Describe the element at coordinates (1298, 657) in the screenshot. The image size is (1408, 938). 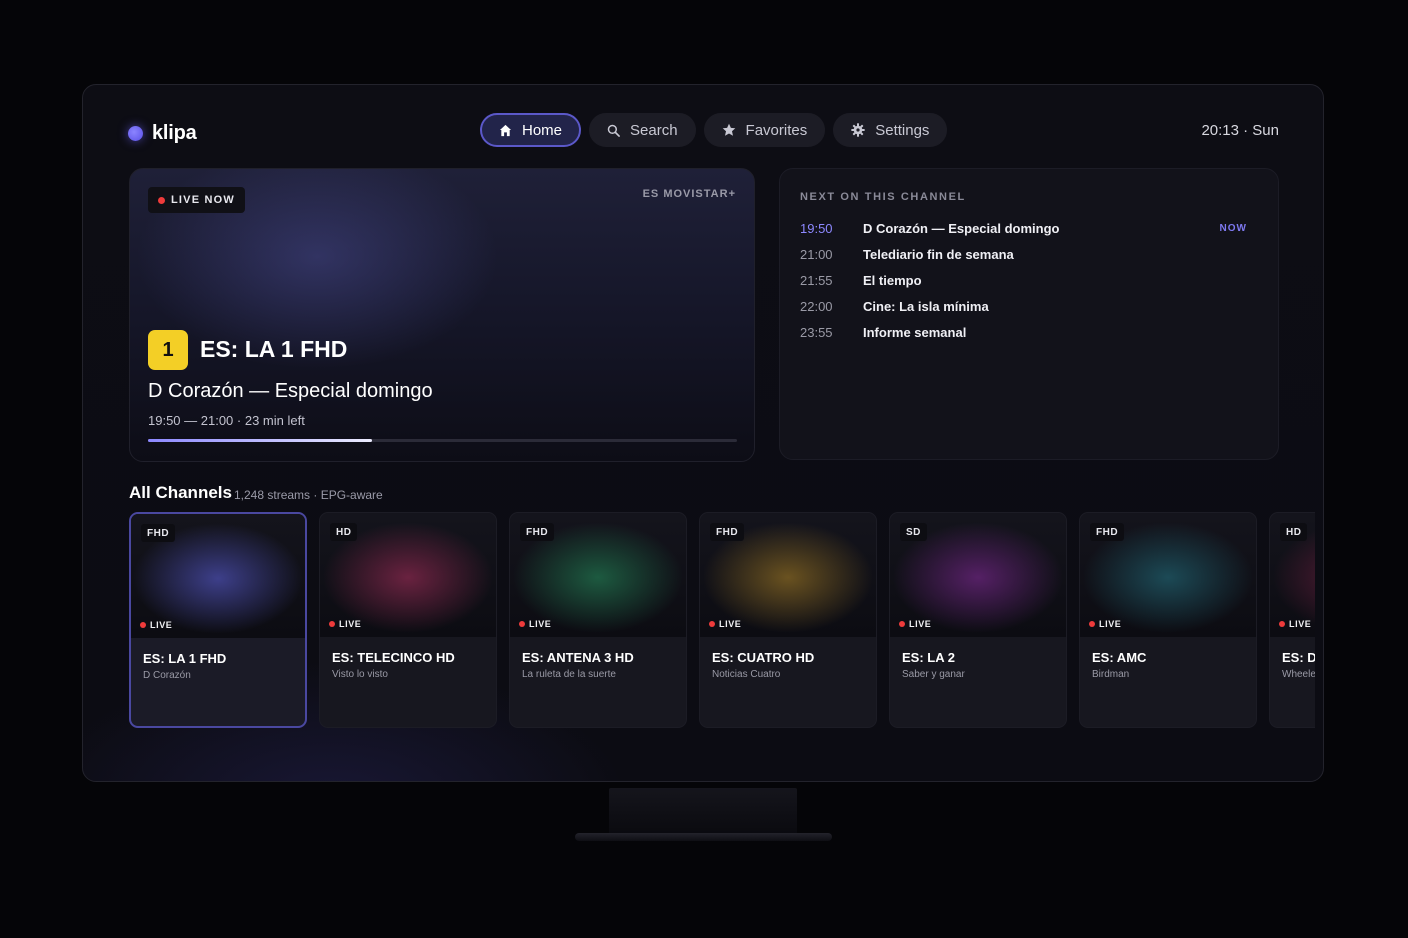
I see `channel-name: ES: DM` at that location.